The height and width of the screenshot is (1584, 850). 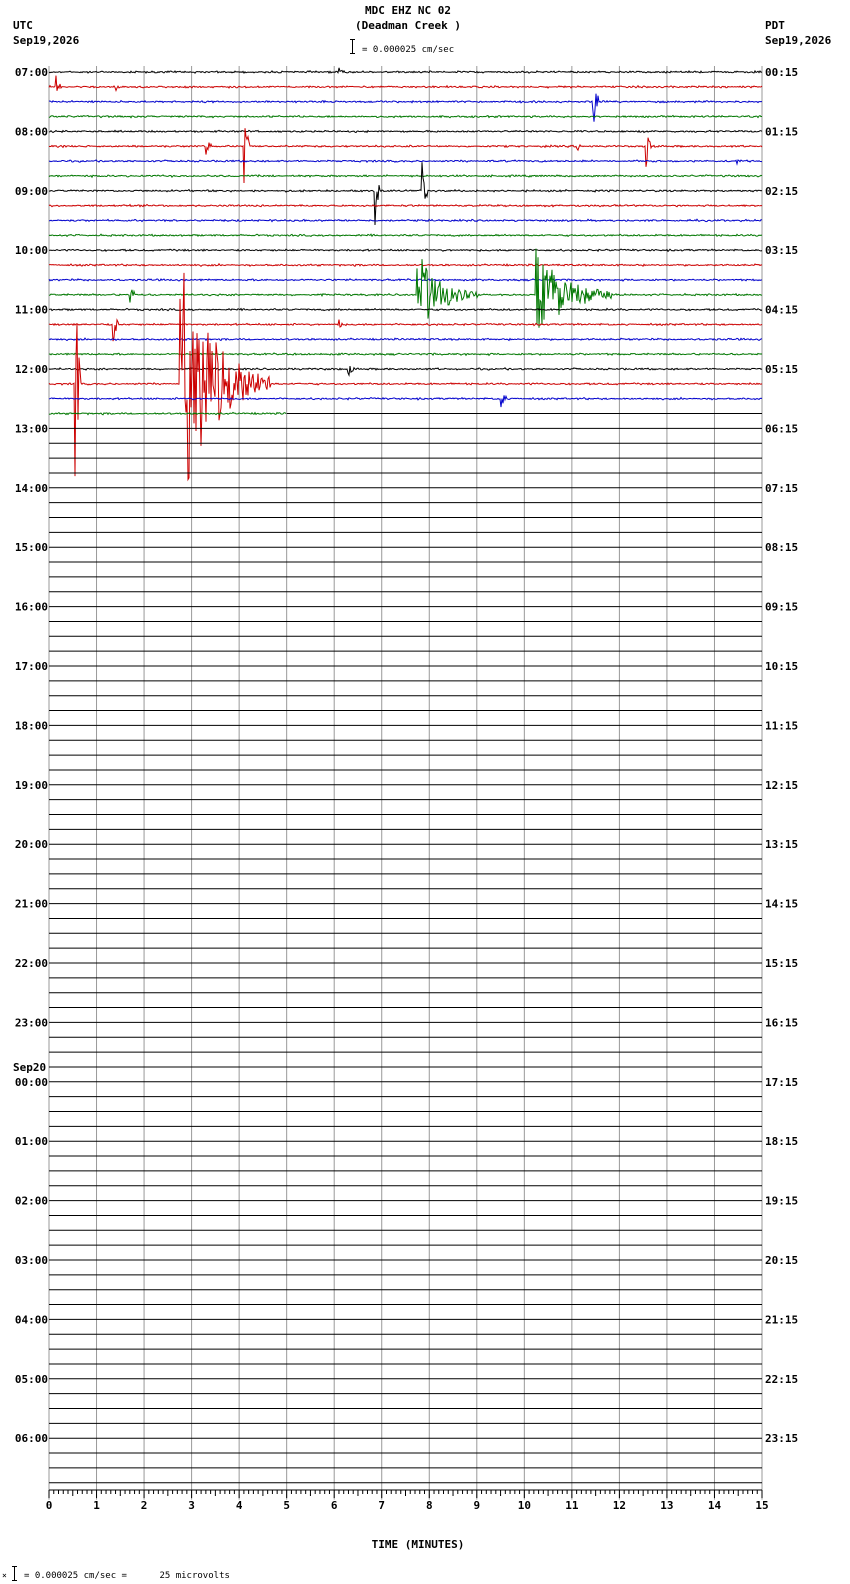 What do you see at coordinates (31, 1141) in the screenshot?
I see `utc-hour-label: 01:00` at bounding box center [31, 1141].